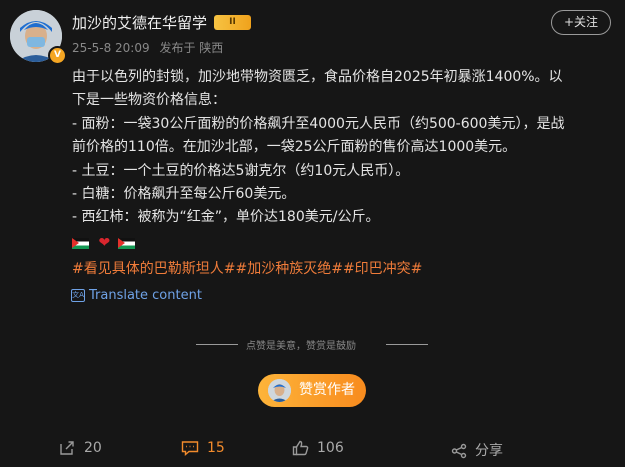  I want to click on translate-link: 文A Translate content, so click(136, 295).